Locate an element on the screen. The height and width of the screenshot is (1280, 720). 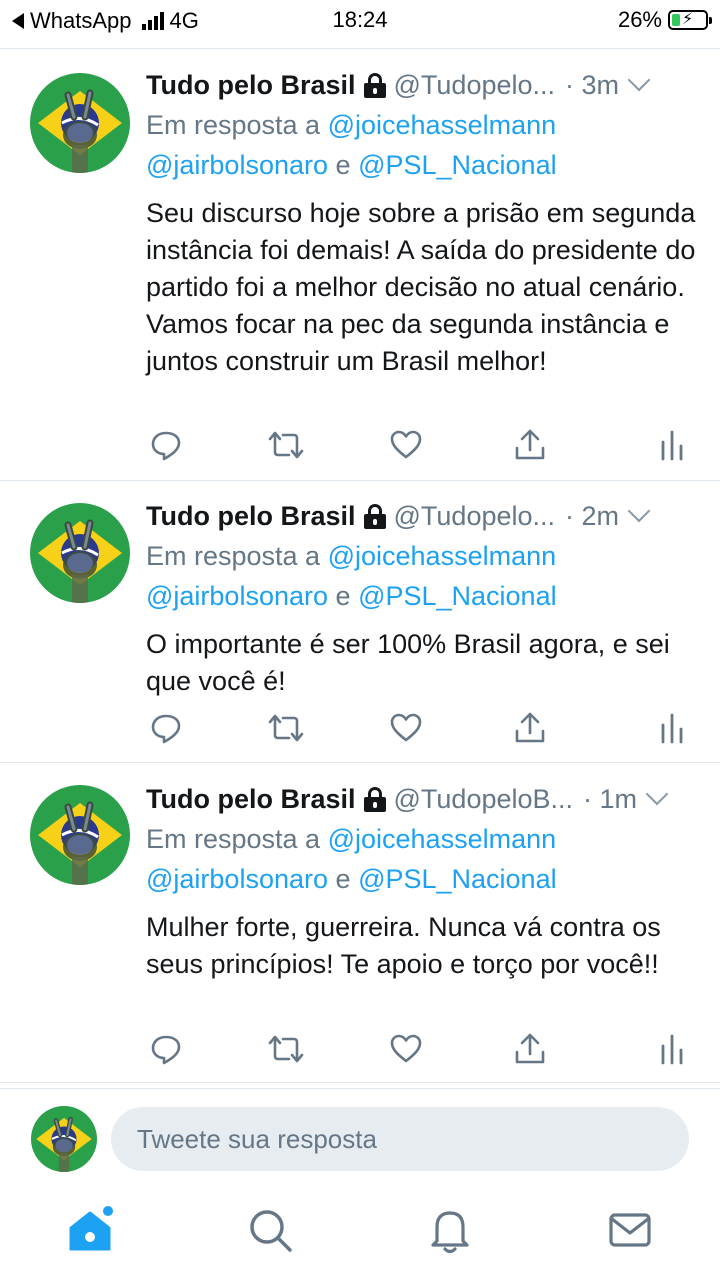
status-bar: WhatsApp 4G 18:24 26% ⚡ is located at coordinates (360, 20).